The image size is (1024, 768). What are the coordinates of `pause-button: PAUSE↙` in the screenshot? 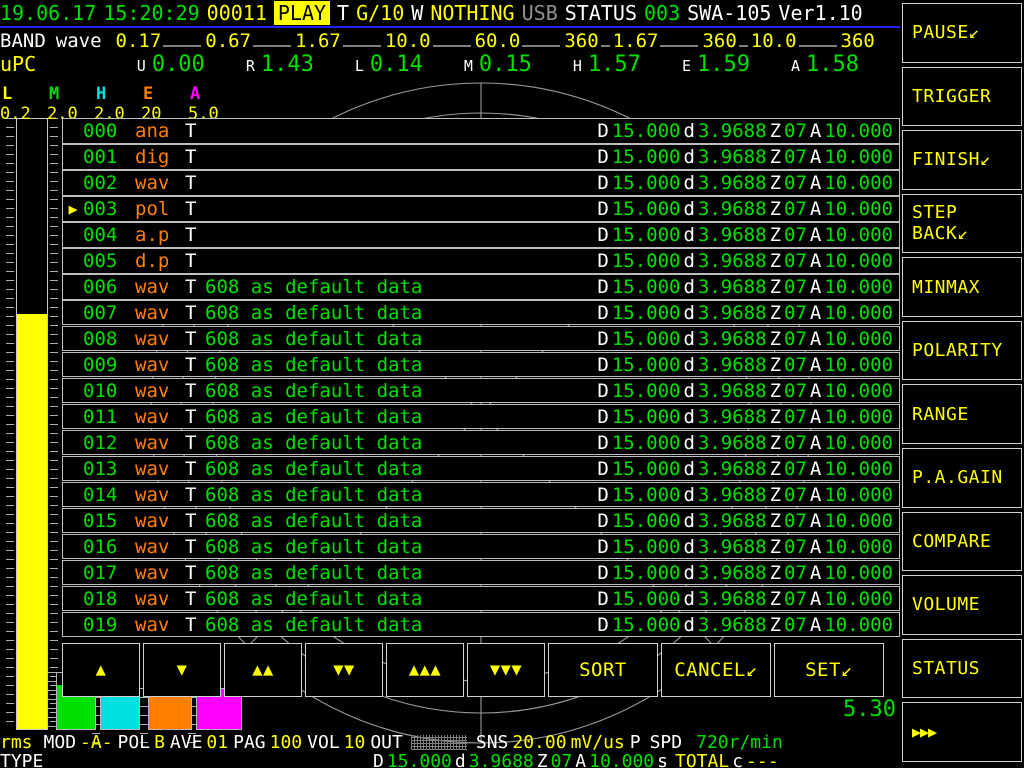 It's located at (962, 33).